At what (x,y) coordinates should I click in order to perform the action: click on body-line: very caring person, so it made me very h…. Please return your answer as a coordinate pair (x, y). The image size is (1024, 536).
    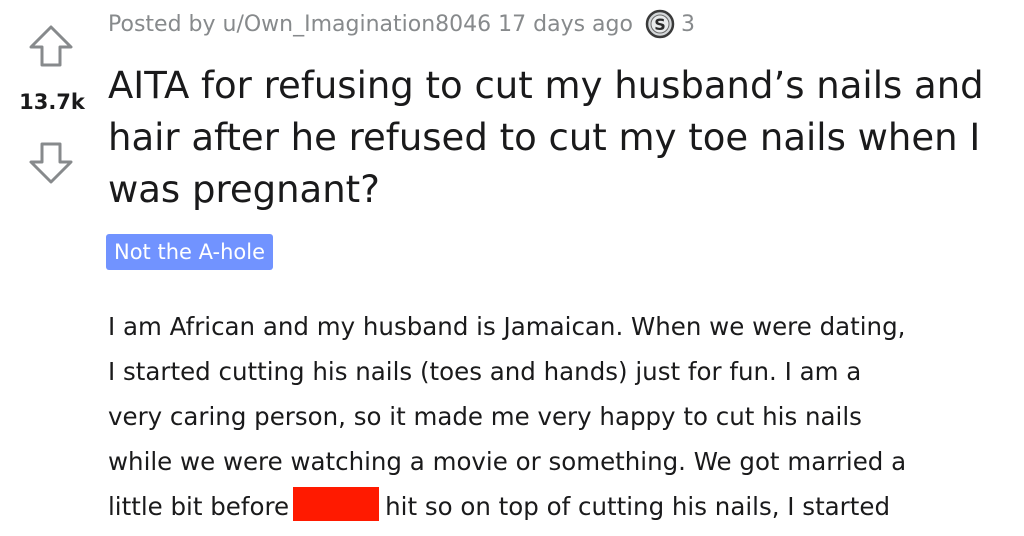
    Looking at the image, I should click on (485, 416).